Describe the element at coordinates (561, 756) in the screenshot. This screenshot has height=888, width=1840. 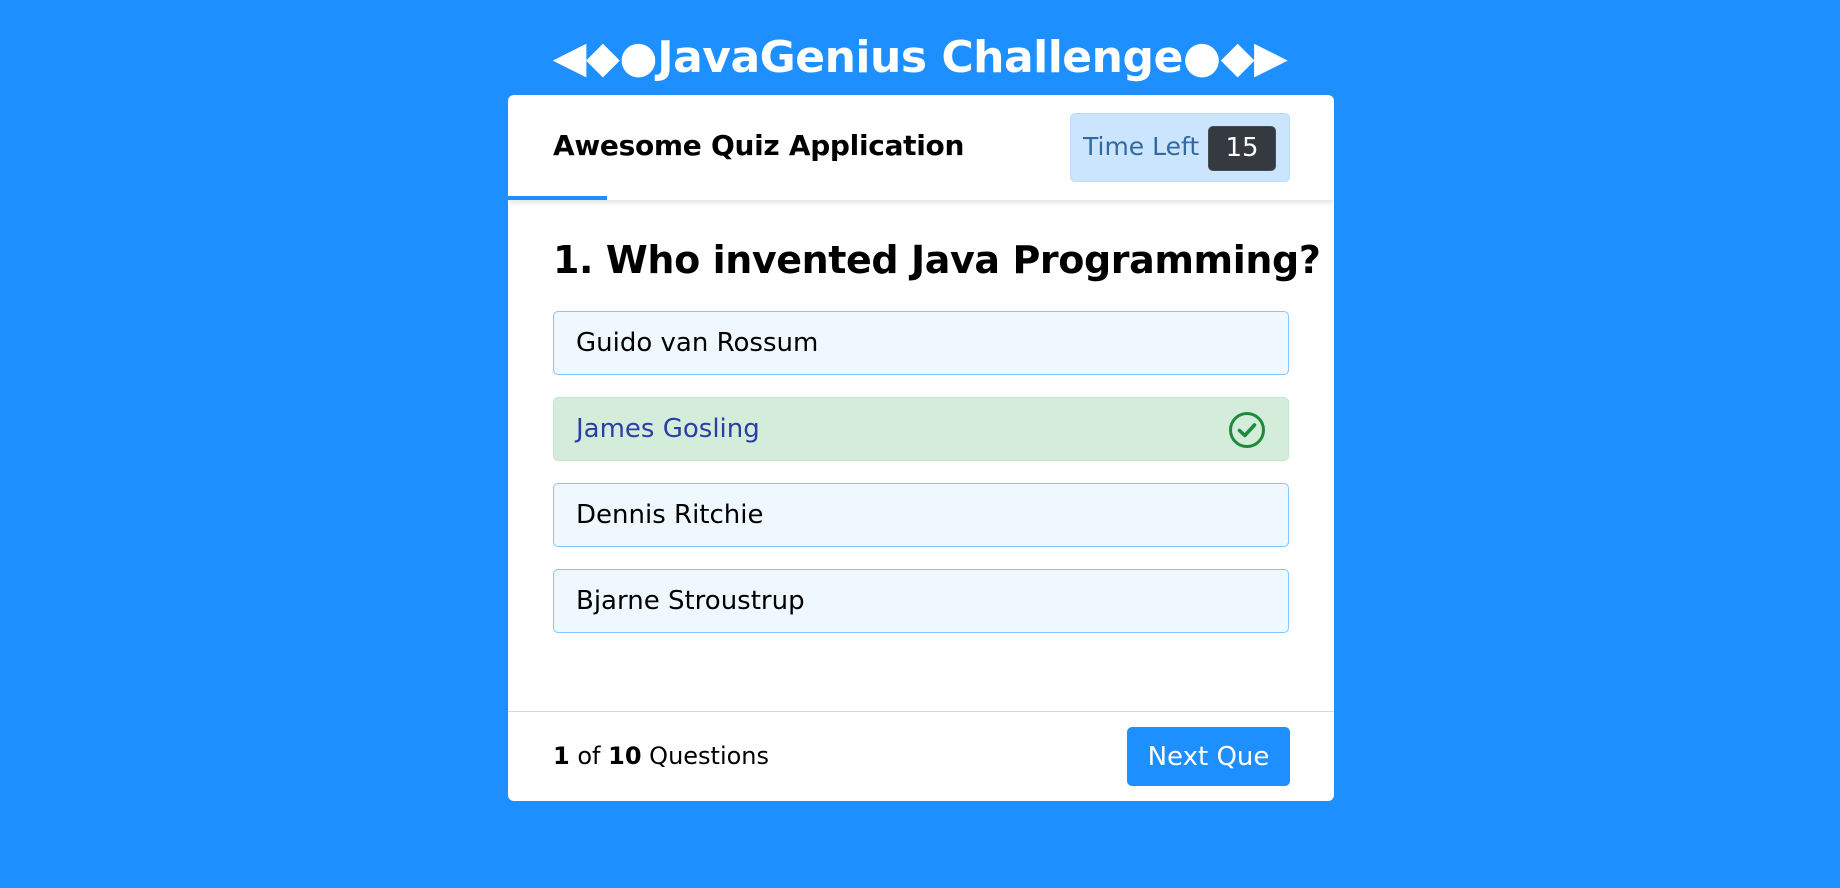
I see `current-question-number: 1` at that location.